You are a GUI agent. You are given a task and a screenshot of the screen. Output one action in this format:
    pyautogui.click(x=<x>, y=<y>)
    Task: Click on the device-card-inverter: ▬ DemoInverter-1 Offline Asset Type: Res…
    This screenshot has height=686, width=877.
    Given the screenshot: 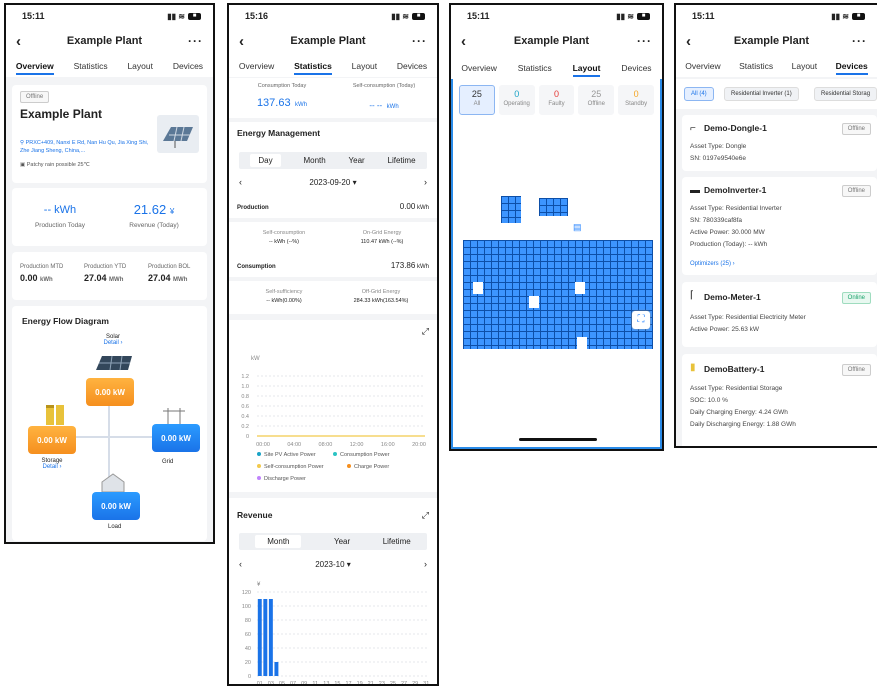 What is the action you would take?
    pyautogui.click(x=779, y=226)
    